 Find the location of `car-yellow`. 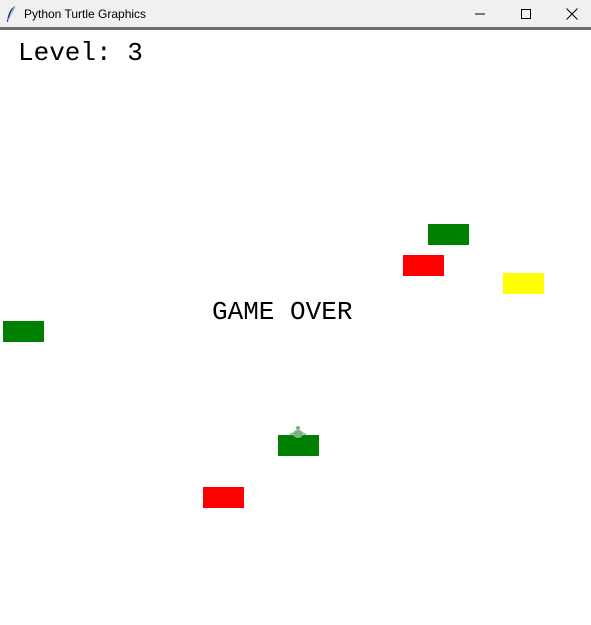

car-yellow is located at coordinates (523, 283).